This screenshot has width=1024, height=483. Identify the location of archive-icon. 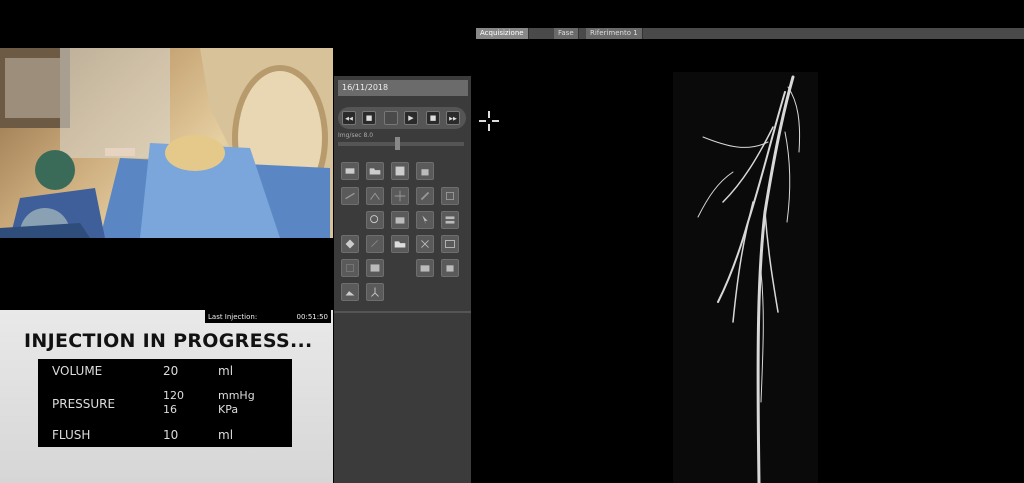
(425, 172).